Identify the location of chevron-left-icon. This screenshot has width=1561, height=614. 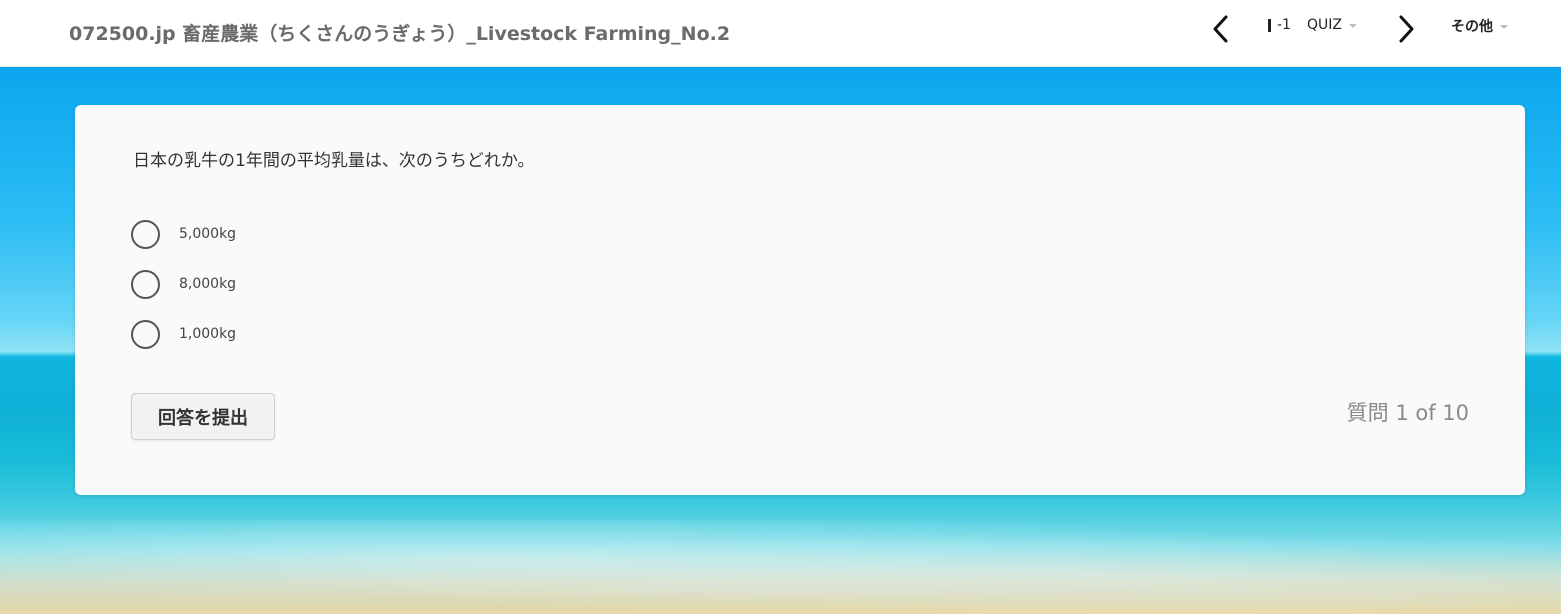
(1220, 29).